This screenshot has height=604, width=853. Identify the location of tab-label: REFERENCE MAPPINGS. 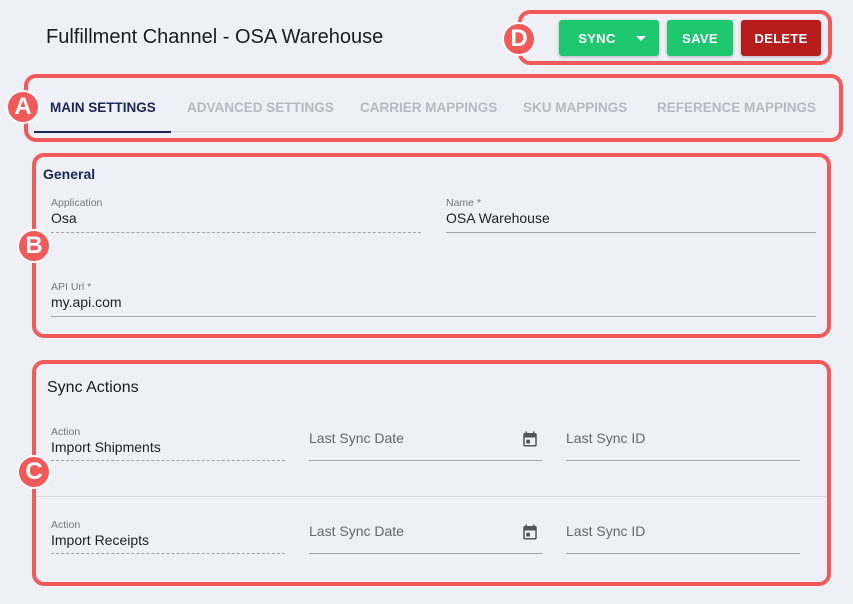
(737, 107).